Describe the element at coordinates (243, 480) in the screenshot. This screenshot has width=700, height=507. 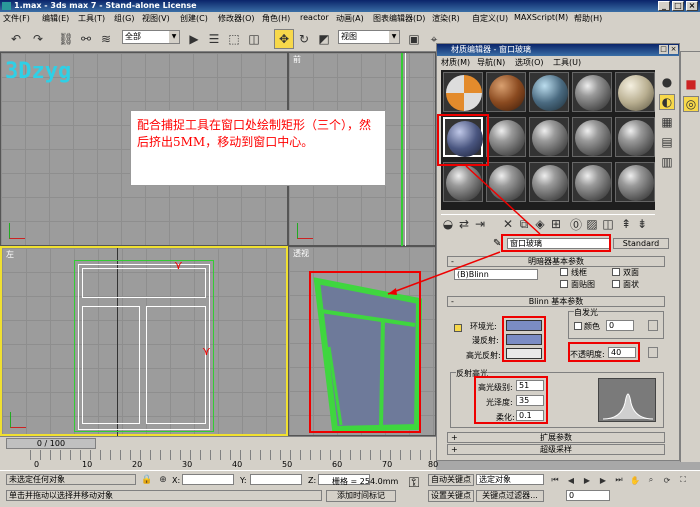
I see `y-label: Y:` at that location.